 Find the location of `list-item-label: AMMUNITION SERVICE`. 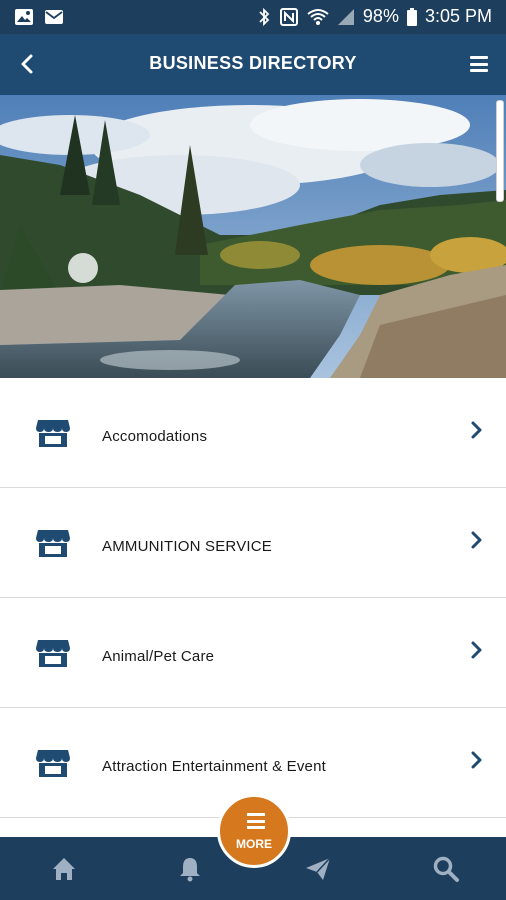

list-item-label: AMMUNITION SERVICE is located at coordinates (187, 546).